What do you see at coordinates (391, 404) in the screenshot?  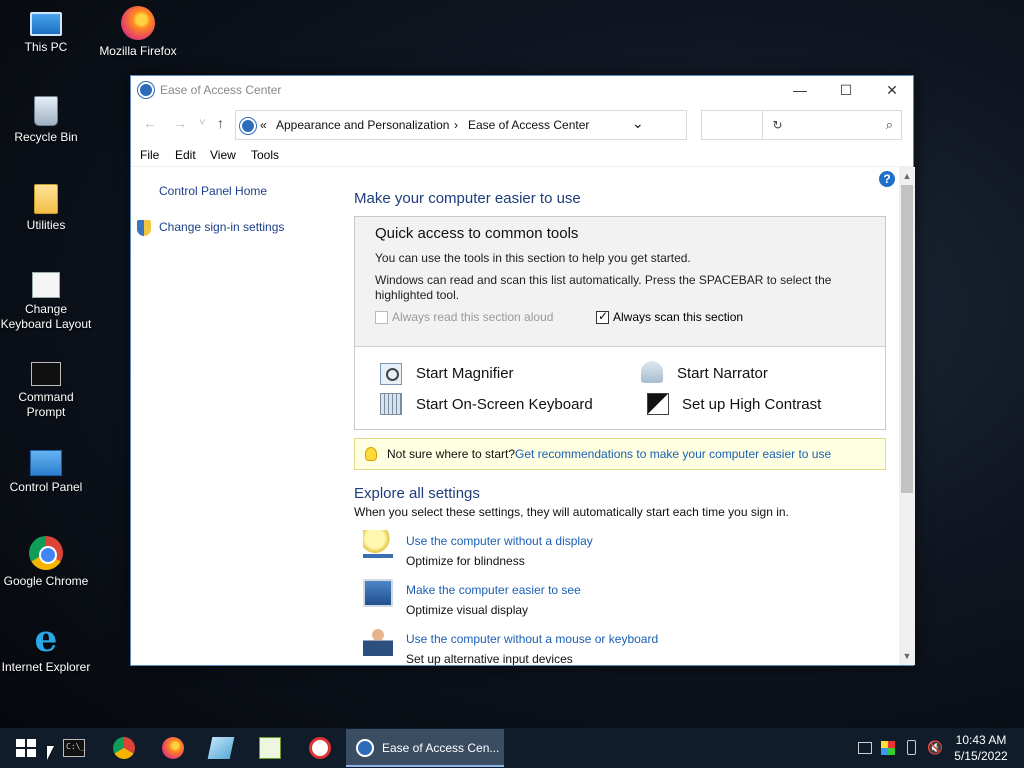 I see `on-screen-keyboard-icon` at bounding box center [391, 404].